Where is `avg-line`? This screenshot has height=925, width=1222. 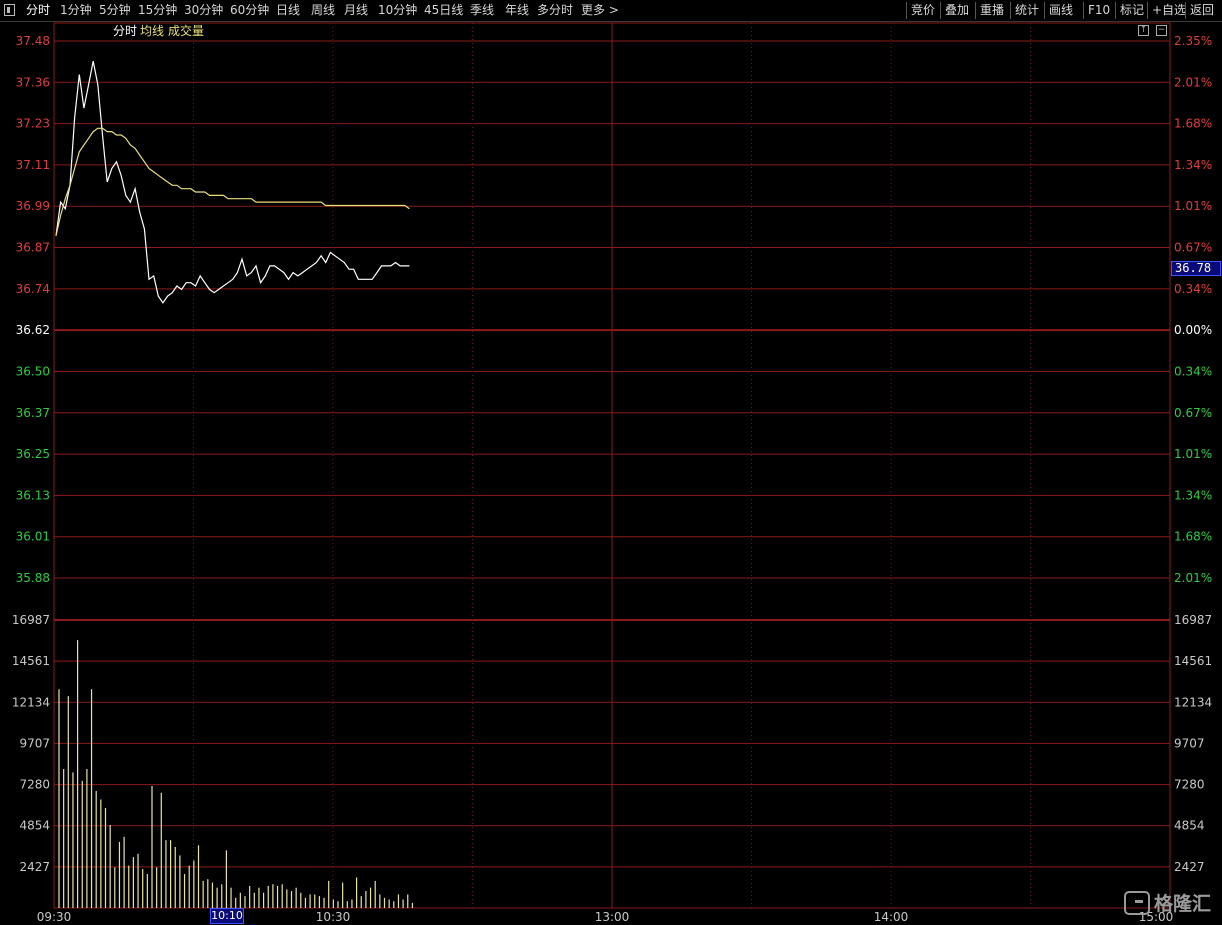 avg-line is located at coordinates (232, 181).